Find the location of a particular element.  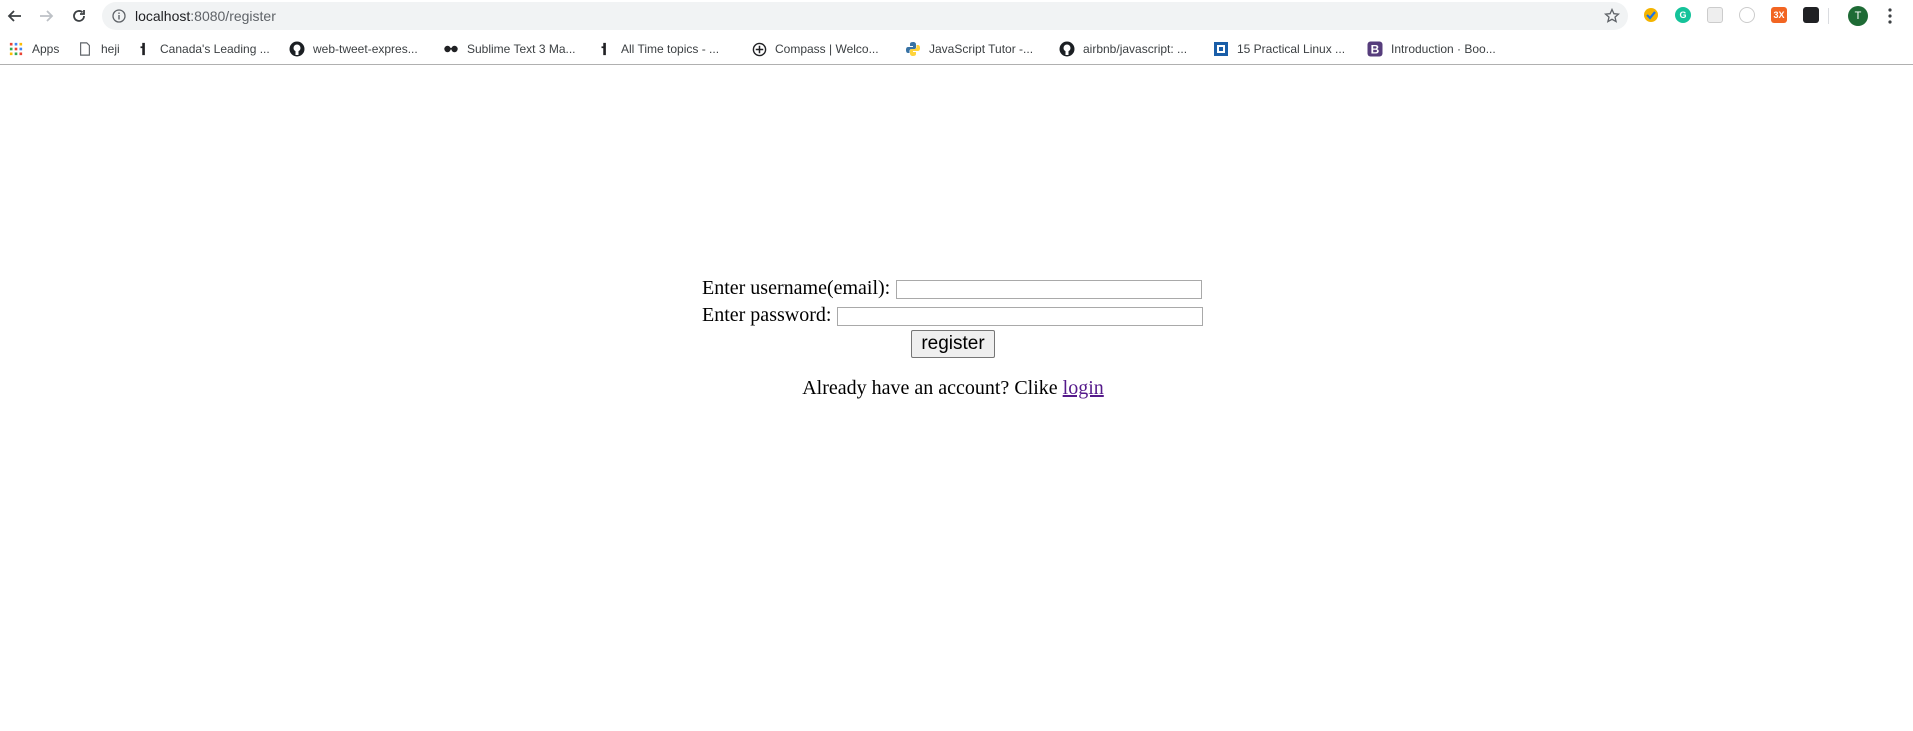

info-icon is located at coordinates (119, 16).